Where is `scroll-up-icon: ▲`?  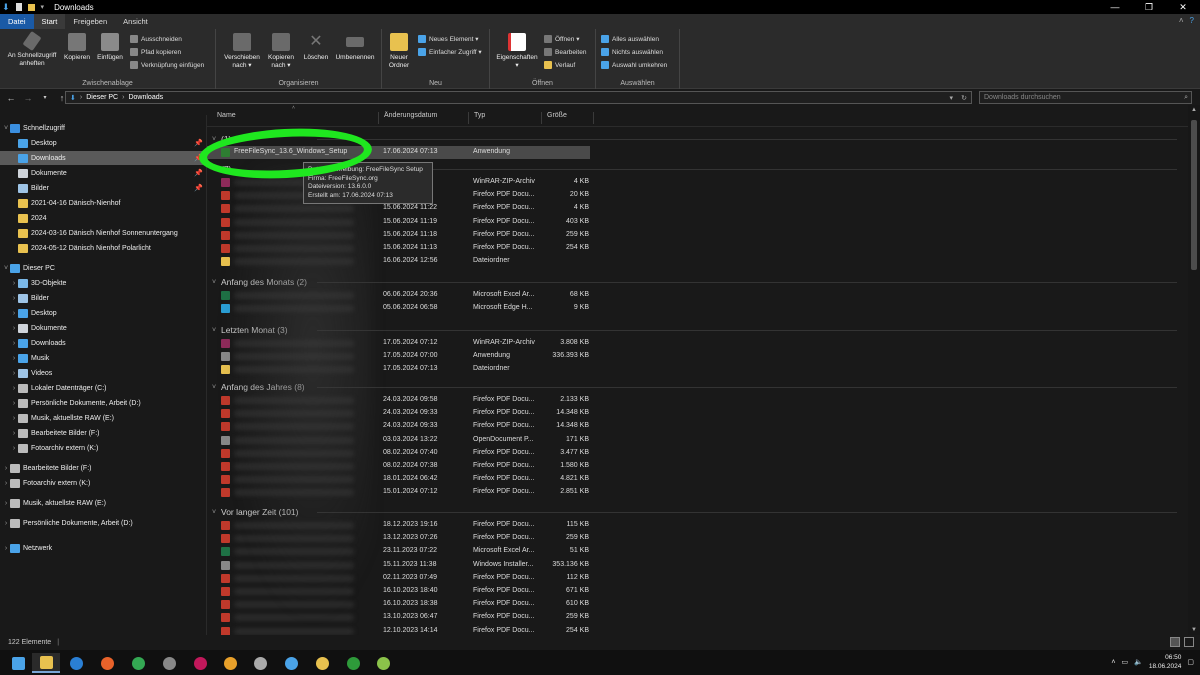
scroll-up-icon: ▲ is located at coordinates (1194, 110).